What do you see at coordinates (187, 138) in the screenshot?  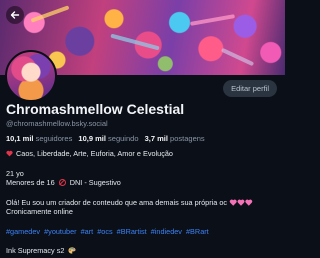 I see `posts-label: postagens` at bounding box center [187, 138].